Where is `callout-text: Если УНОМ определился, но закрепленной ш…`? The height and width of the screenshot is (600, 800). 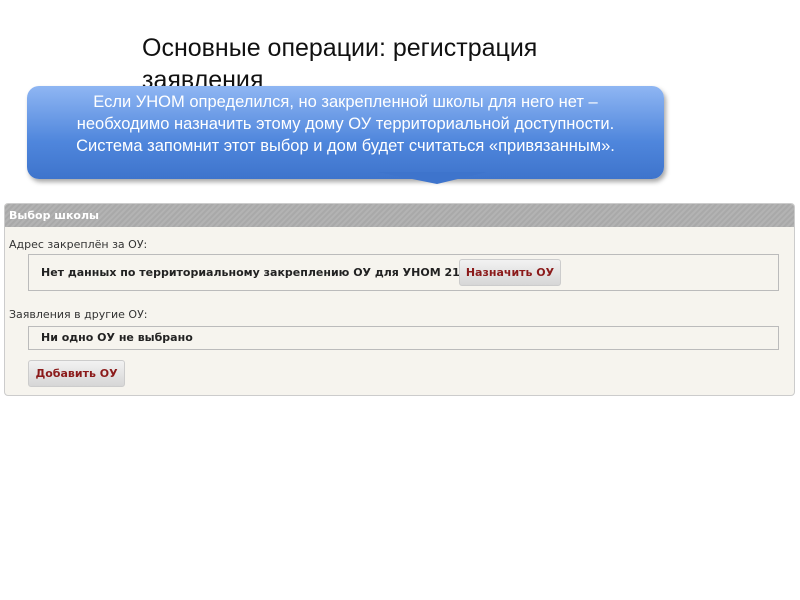 callout-text: Если УНОМ определился, но закрепленной ш… is located at coordinates (345, 124).